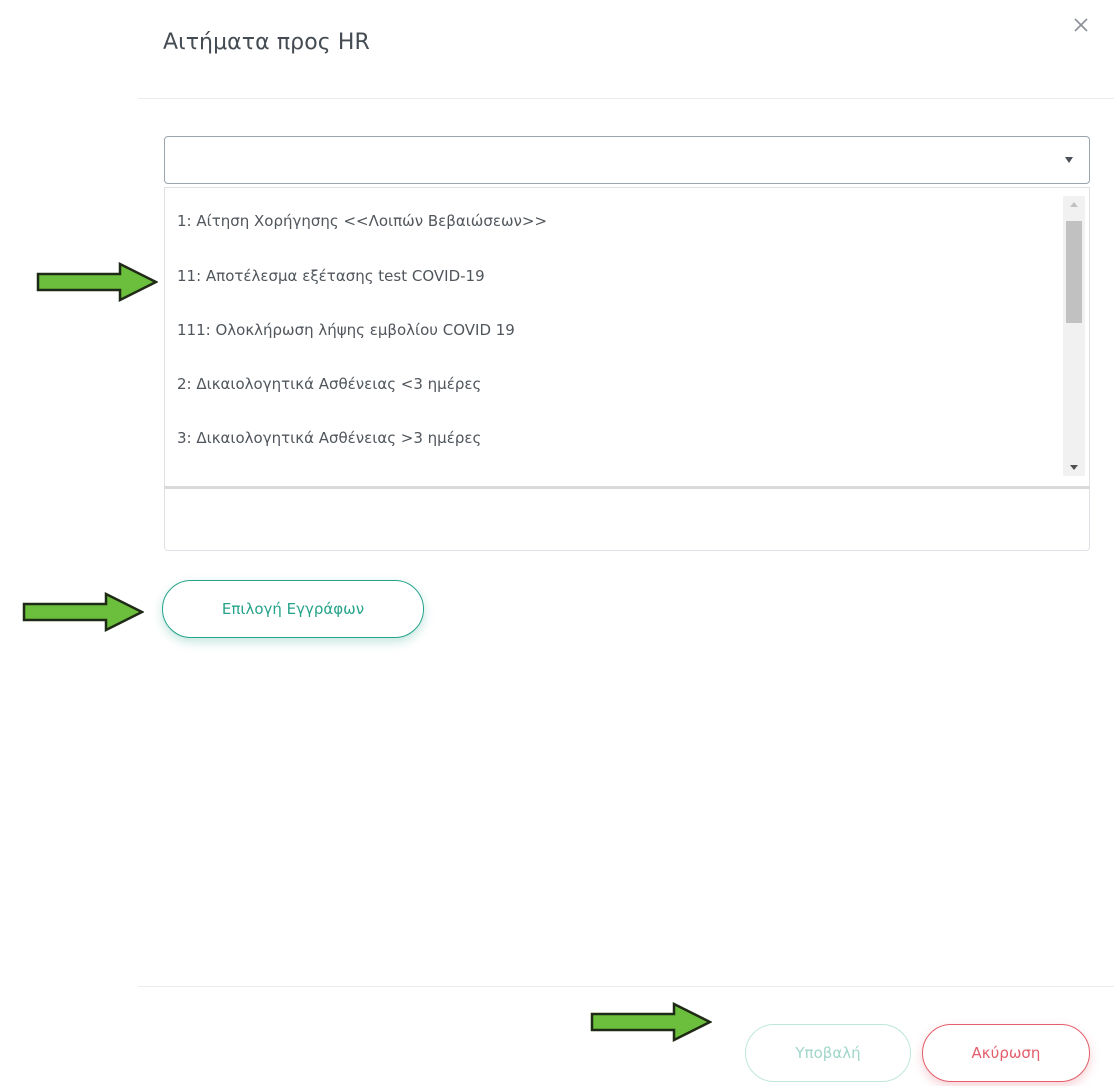 The image size is (1114, 1086). I want to click on select-documents-button: Επιλογή Εγγράφων, so click(293, 609).